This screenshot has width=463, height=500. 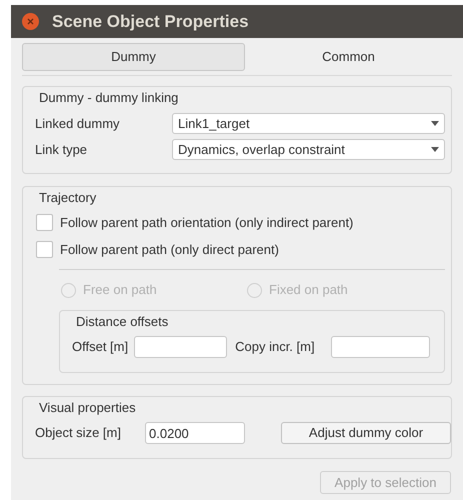 What do you see at coordinates (308, 149) in the screenshot?
I see `dropdown: Dynamics, overlap constraint` at bounding box center [308, 149].